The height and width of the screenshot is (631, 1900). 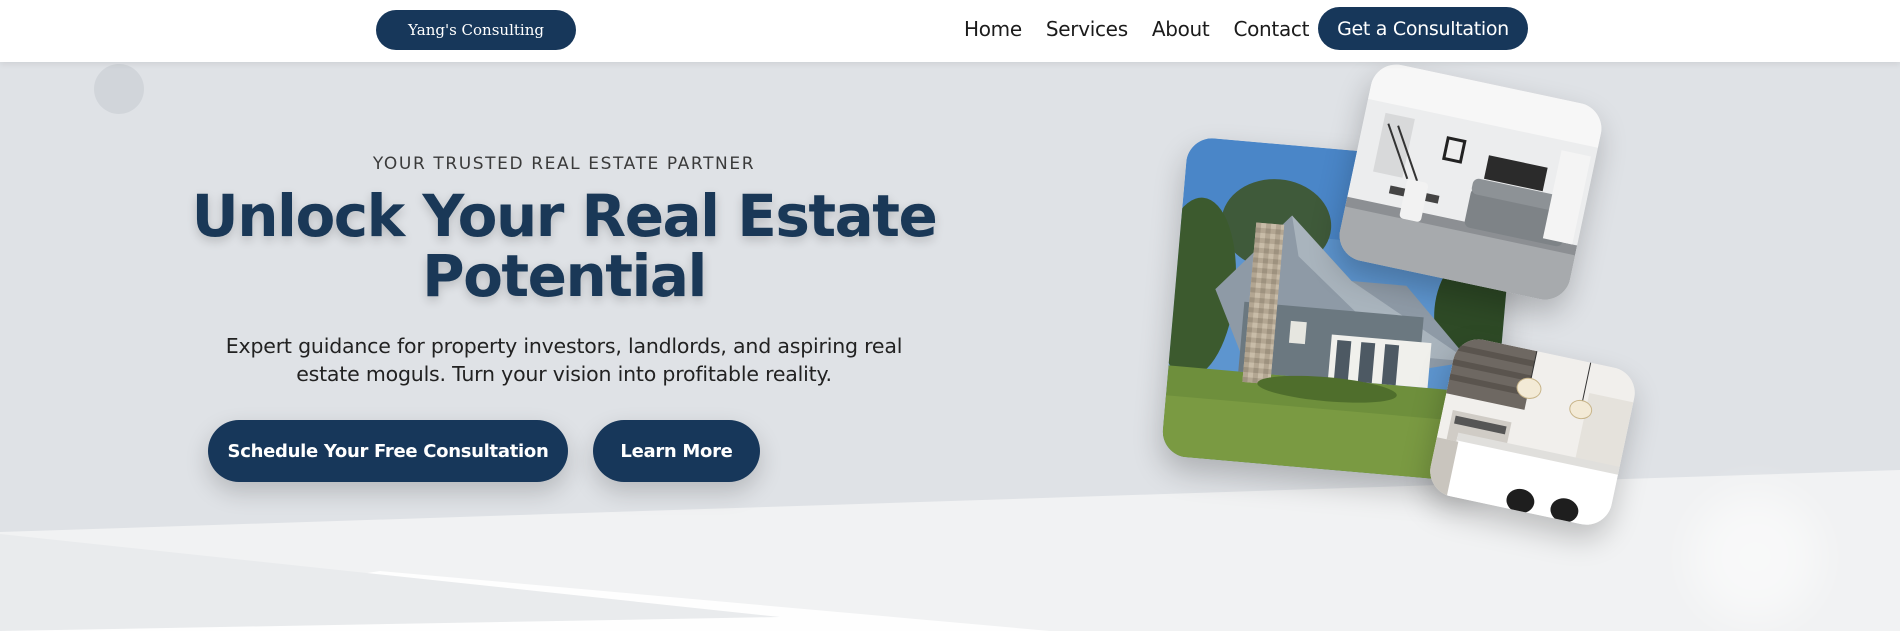 I want to click on nav-home: Home, so click(x=993, y=29).